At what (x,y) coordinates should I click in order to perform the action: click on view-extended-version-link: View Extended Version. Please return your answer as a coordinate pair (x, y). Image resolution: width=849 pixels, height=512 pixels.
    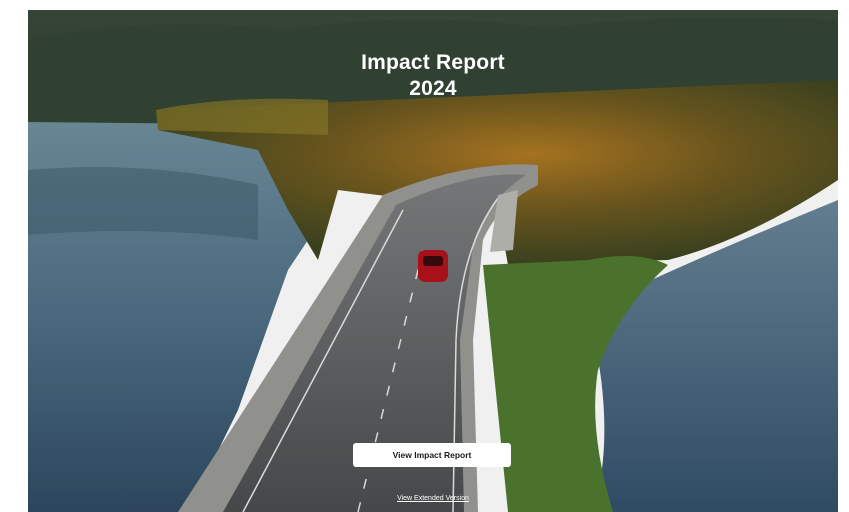
    Looking at the image, I should click on (433, 498).